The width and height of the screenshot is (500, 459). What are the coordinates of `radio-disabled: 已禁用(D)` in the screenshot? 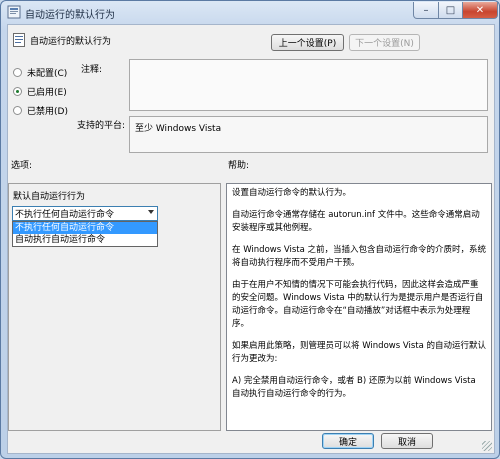 It's located at (40, 110).